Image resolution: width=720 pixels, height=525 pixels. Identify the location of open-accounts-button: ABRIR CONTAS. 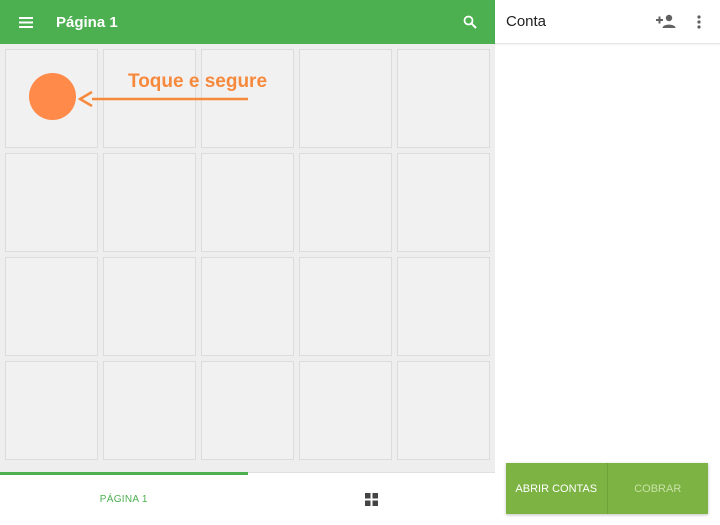
(557, 488).